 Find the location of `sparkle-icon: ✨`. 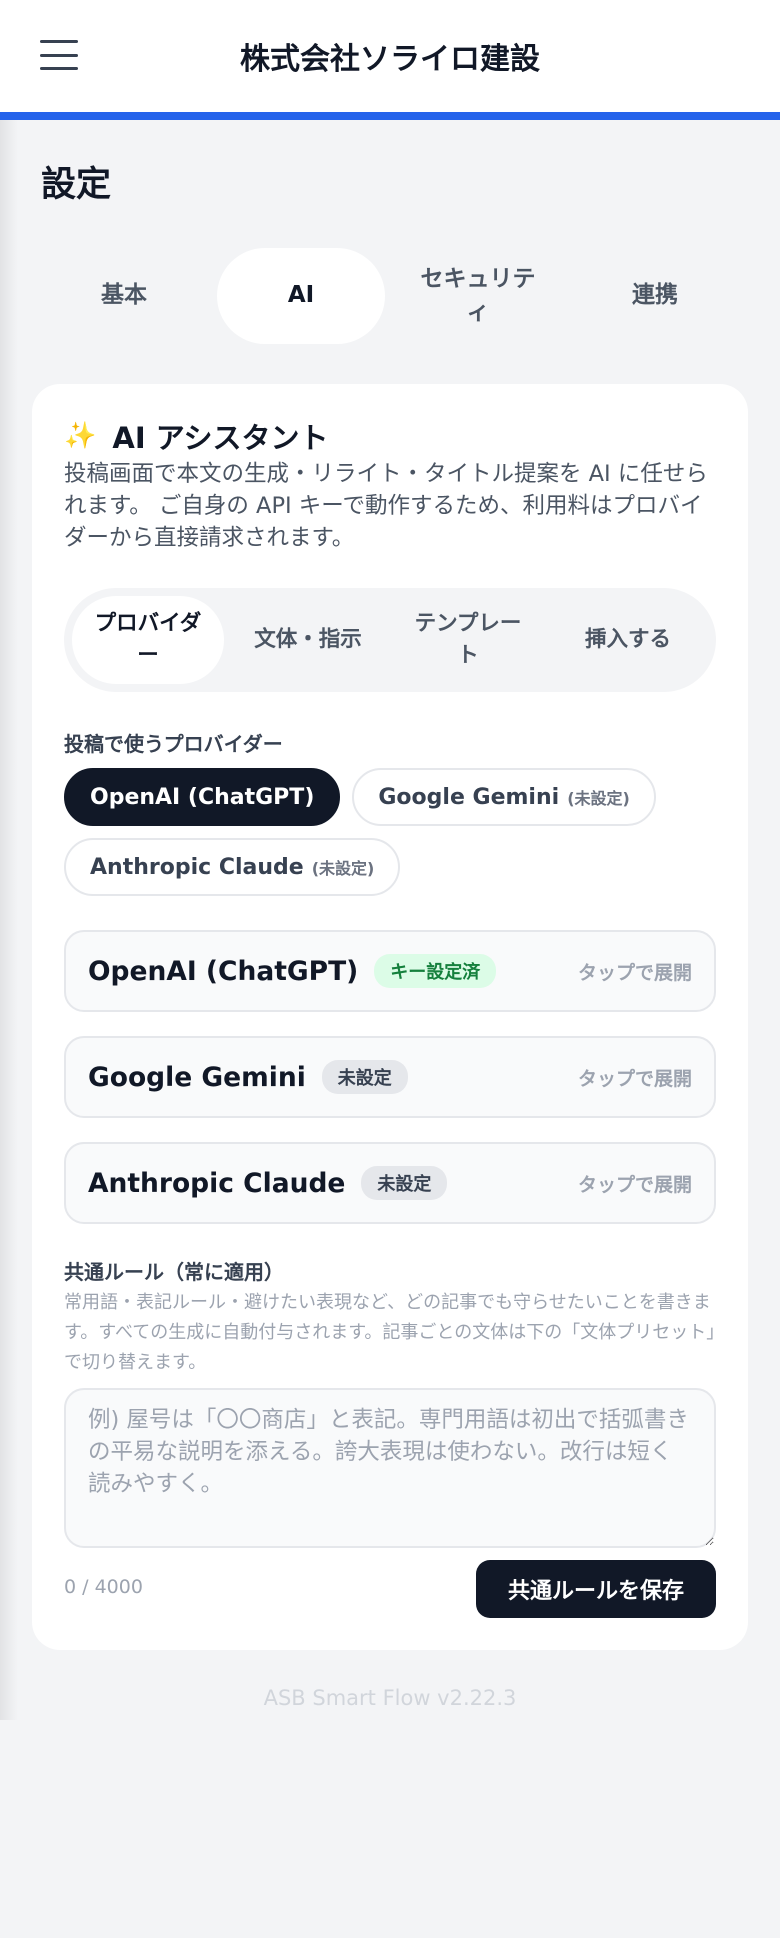

sparkle-icon: ✨ is located at coordinates (80, 436).